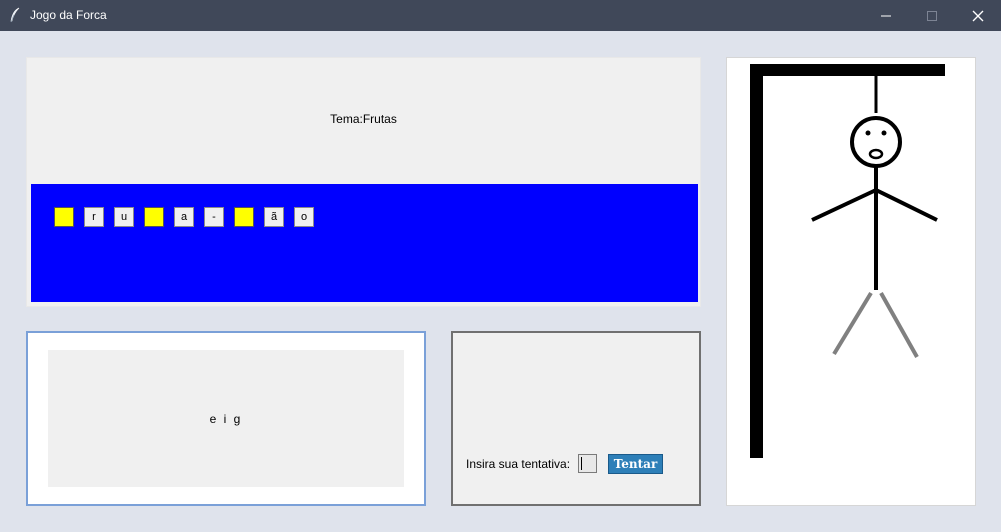 This screenshot has height=532, width=1001. I want to click on used-letters-text: e i g, so click(226, 418).